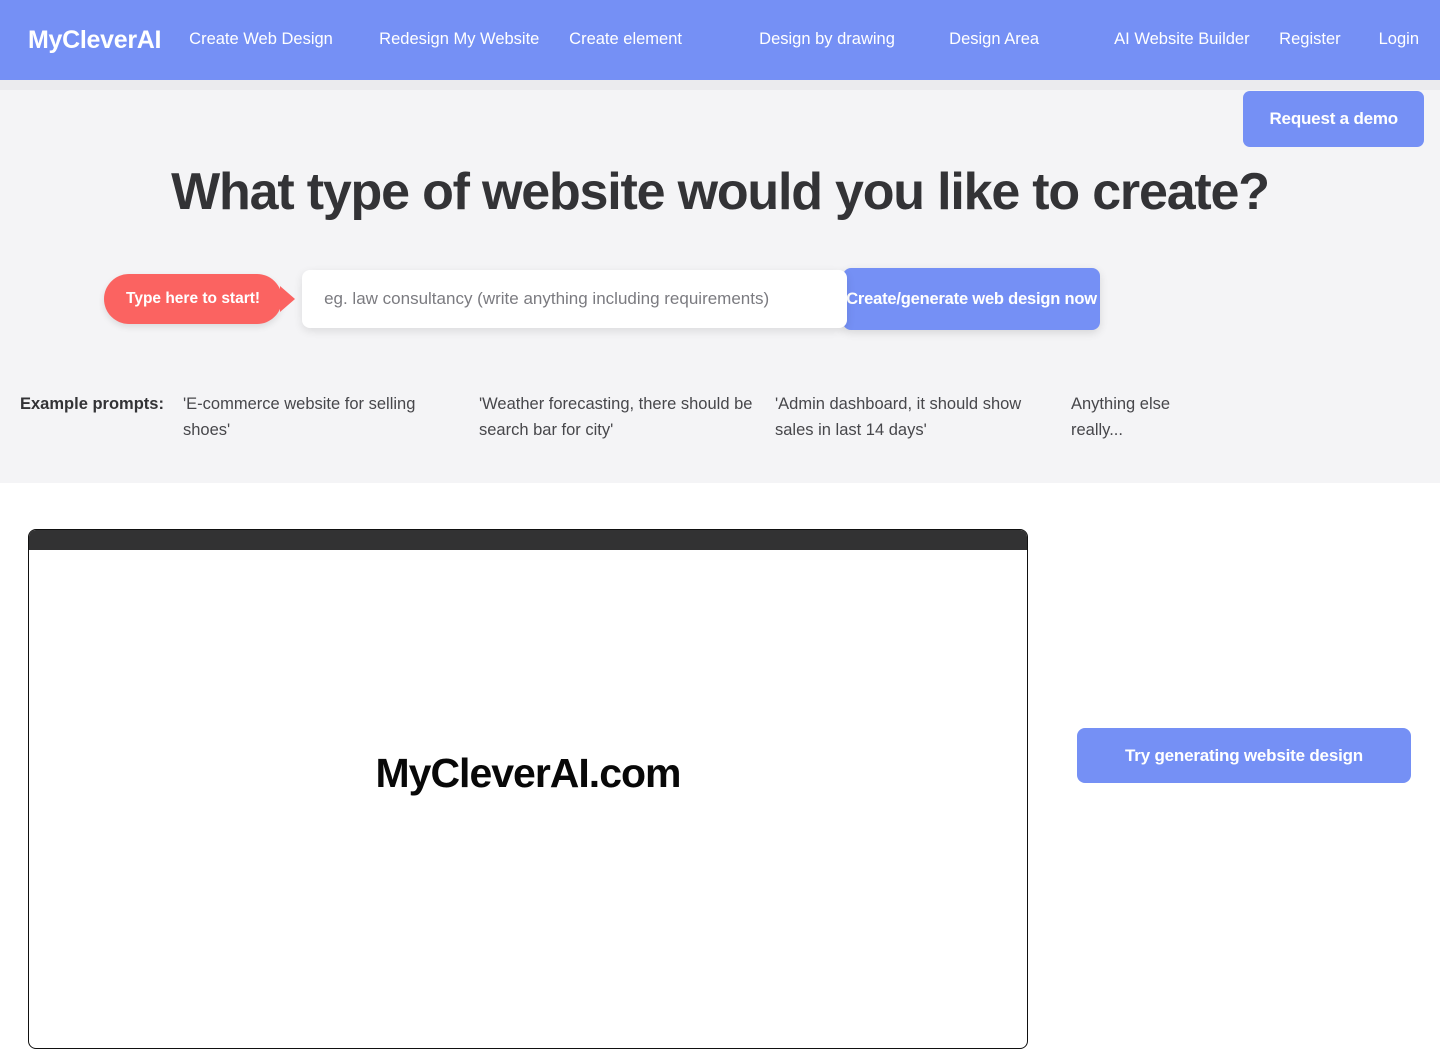 This screenshot has width=1440, height=1049. I want to click on hero-top-strip, so click(720, 85).